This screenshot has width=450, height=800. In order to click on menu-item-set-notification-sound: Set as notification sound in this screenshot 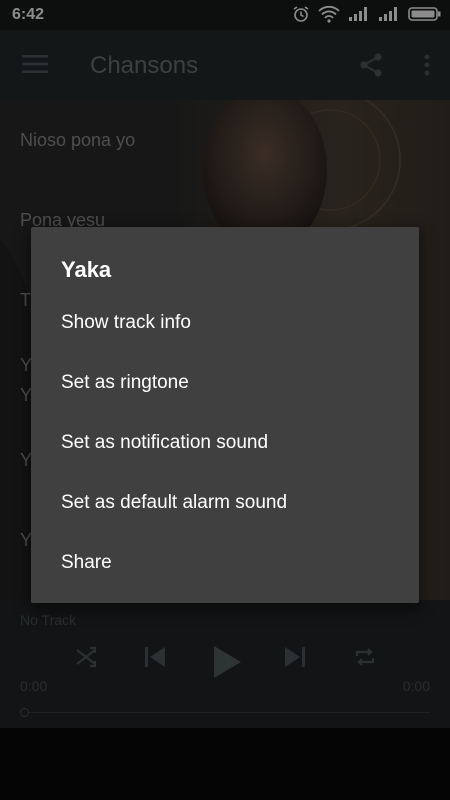, I will do `click(225, 444)`.